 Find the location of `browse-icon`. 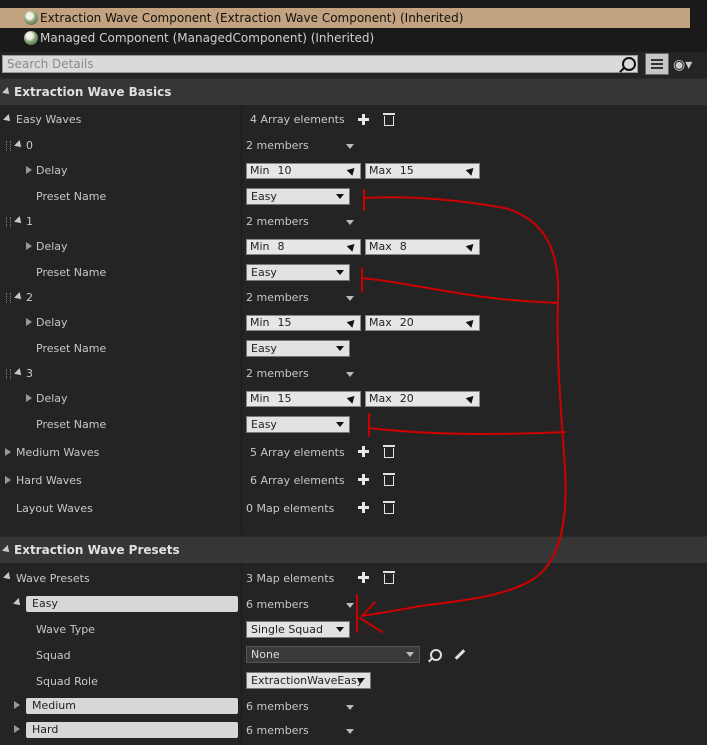

browse-icon is located at coordinates (436, 655).